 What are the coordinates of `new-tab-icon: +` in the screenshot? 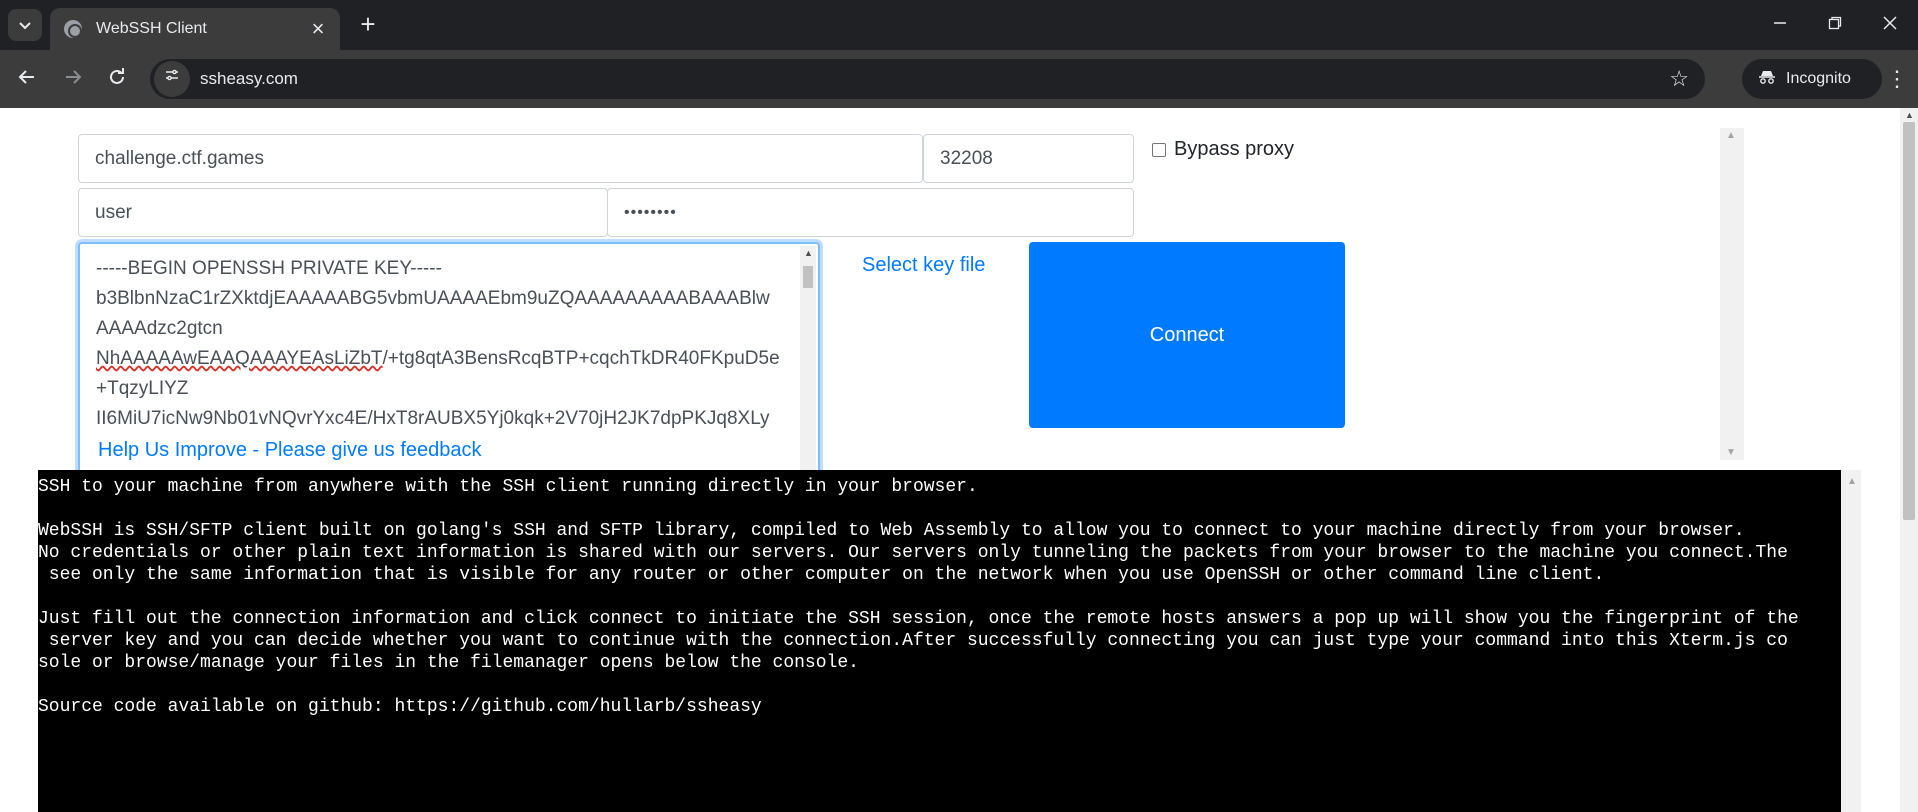 It's located at (368, 25).